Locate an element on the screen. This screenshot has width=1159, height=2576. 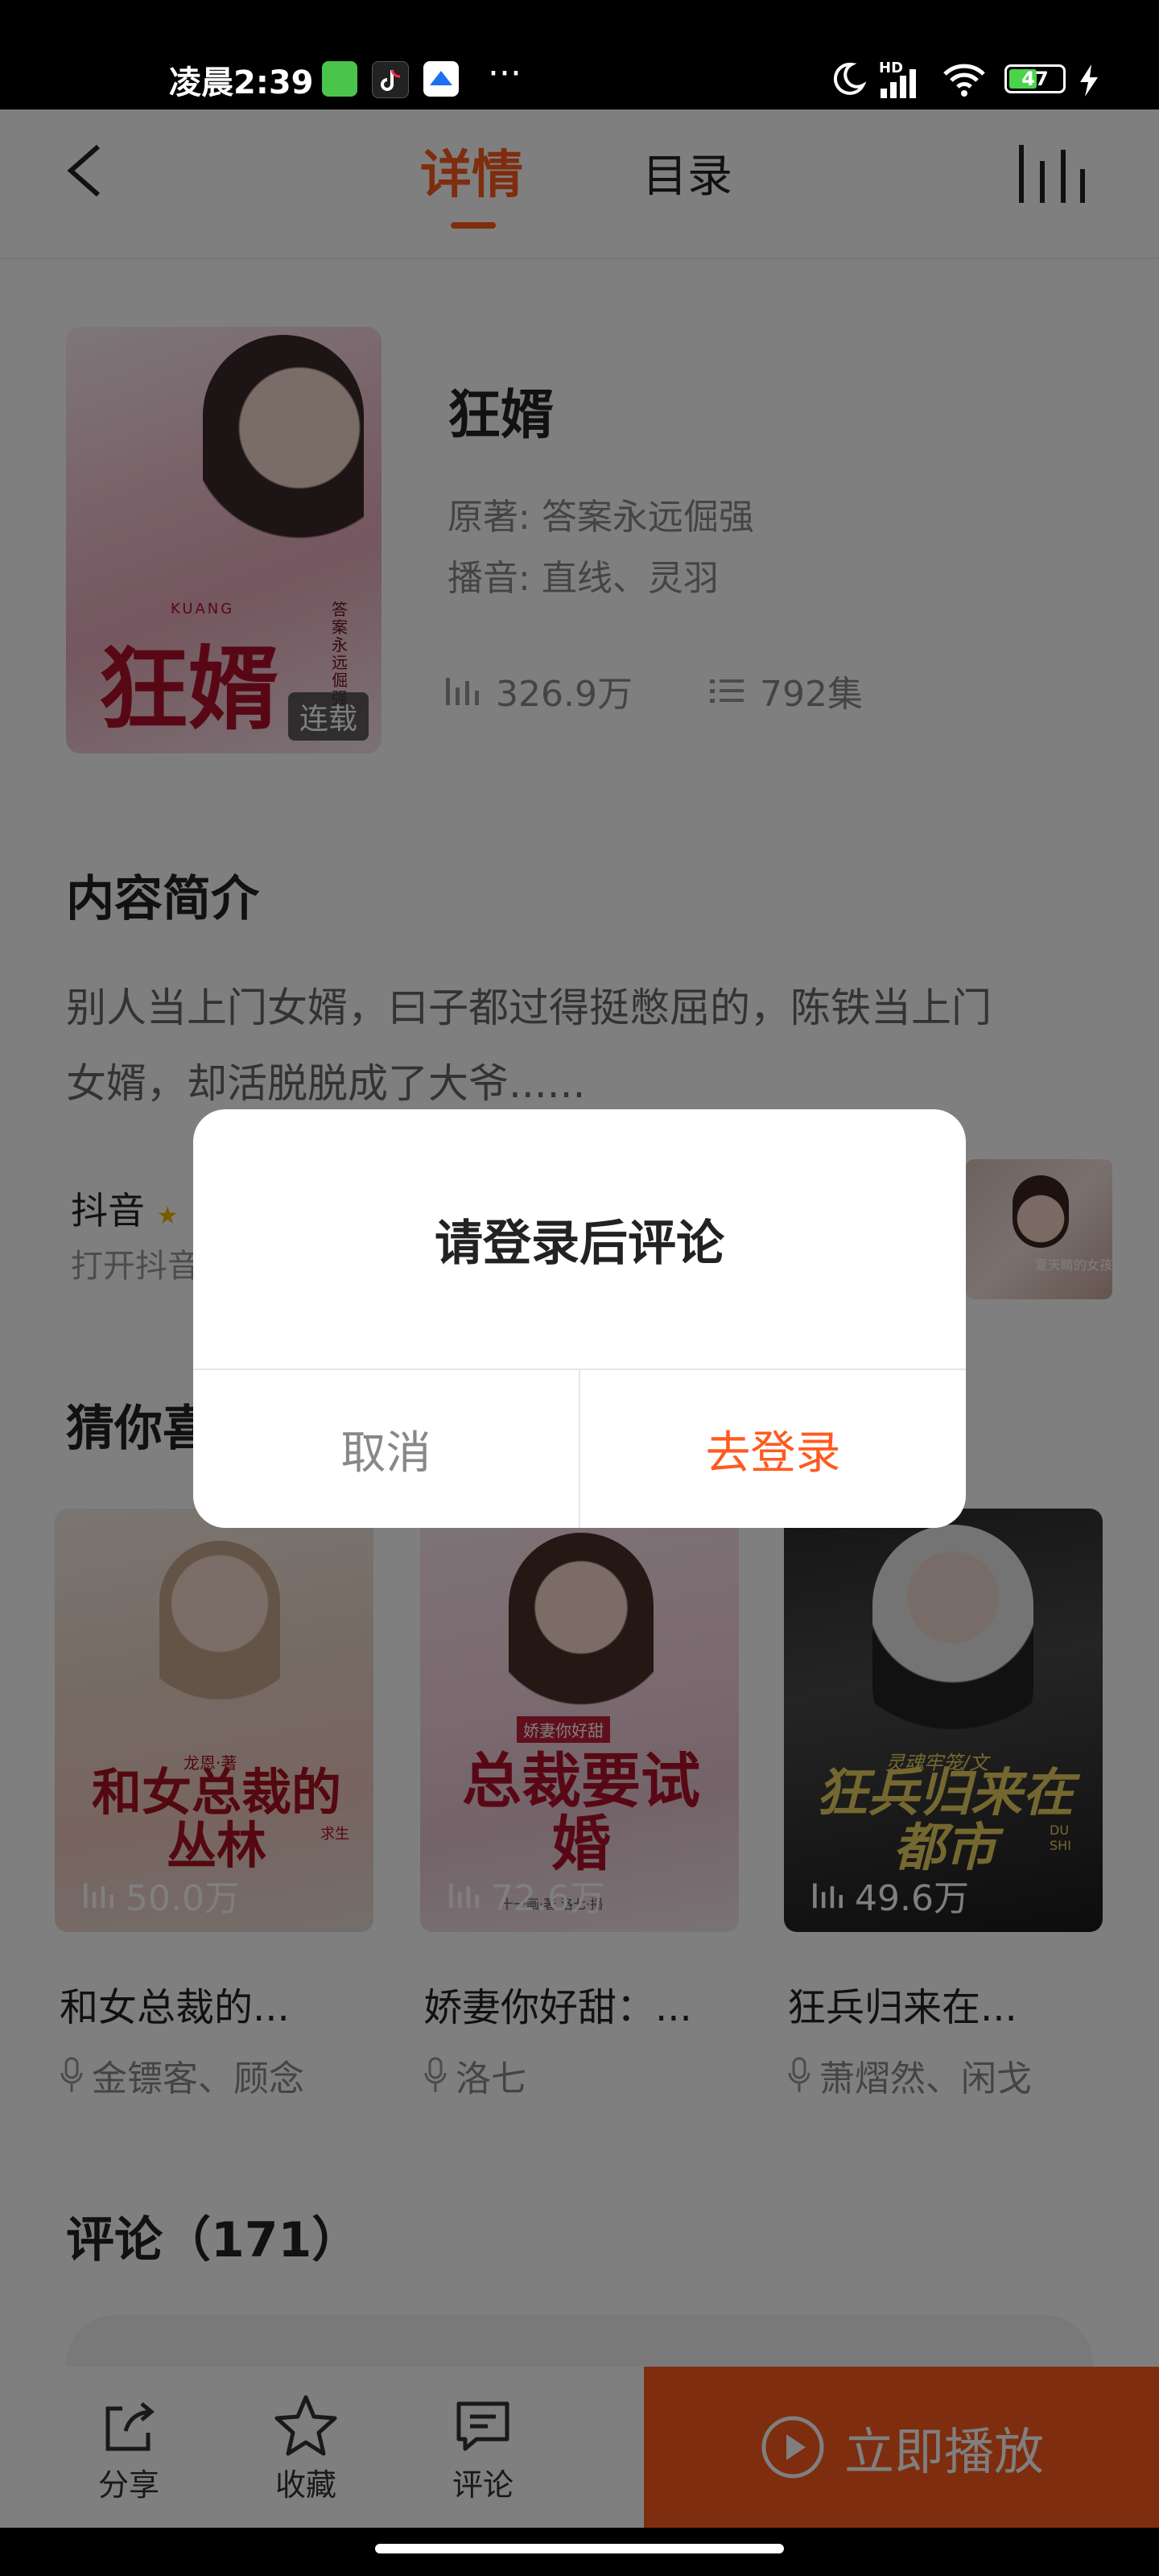
battery-level: 47 is located at coordinates (1035, 79).